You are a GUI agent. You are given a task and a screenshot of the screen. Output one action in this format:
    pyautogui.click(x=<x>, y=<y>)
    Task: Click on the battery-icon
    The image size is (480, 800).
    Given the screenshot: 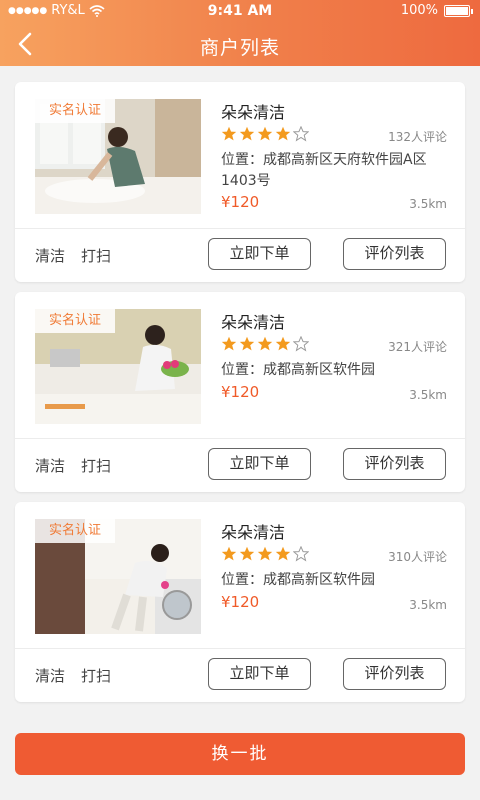 What is the action you would take?
    pyautogui.click(x=458, y=10)
    